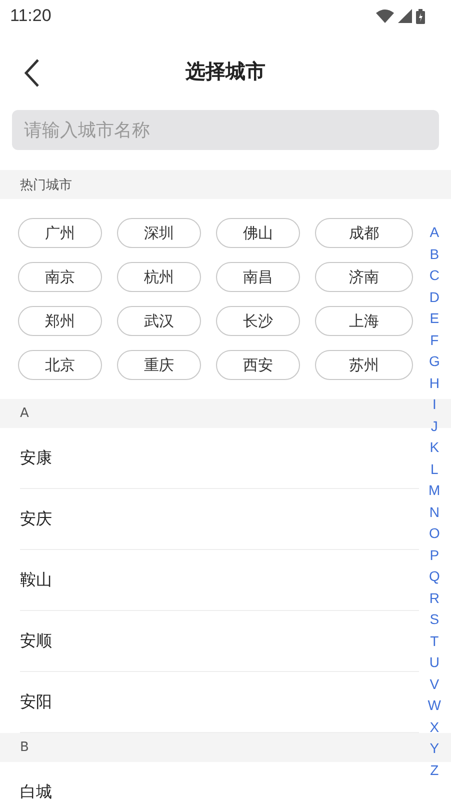  What do you see at coordinates (60, 233) in the screenshot?
I see `city-chip: 广州` at bounding box center [60, 233].